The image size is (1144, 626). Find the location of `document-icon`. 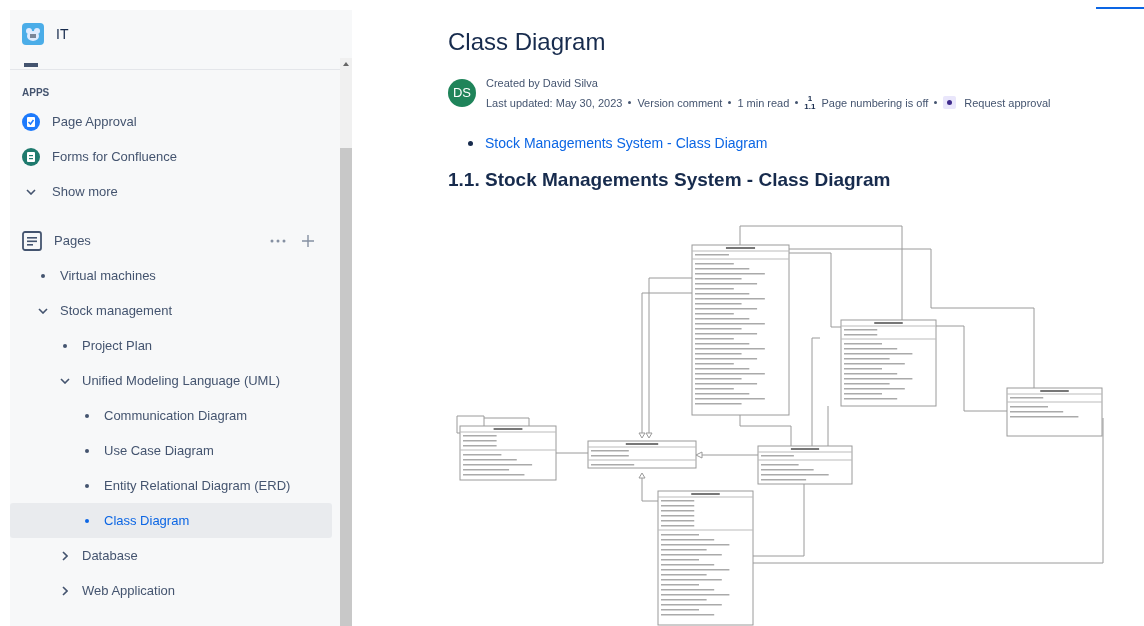

document-icon is located at coordinates (32, 240).